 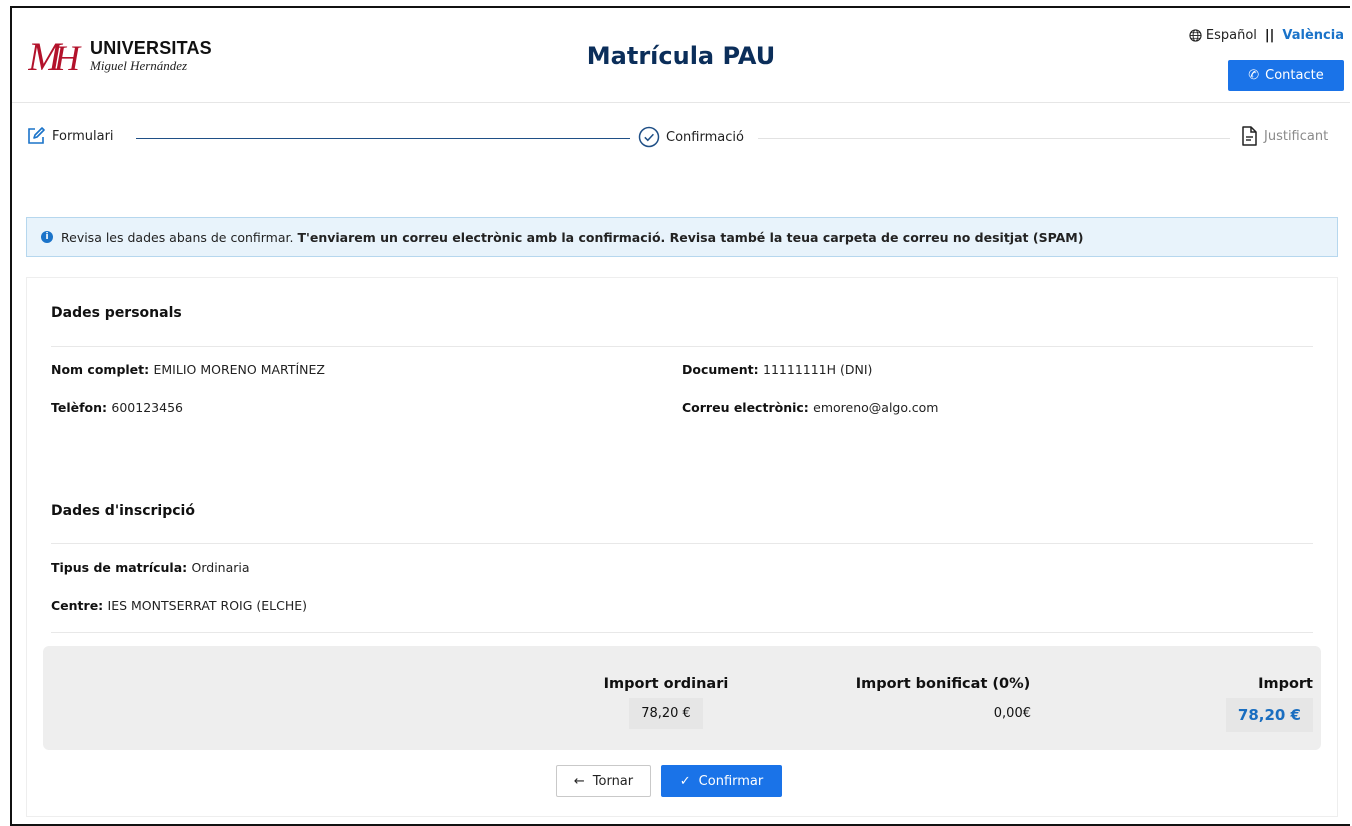 What do you see at coordinates (1254, 75) in the screenshot?
I see `phone-icon: ✆` at bounding box center [1254, 75].